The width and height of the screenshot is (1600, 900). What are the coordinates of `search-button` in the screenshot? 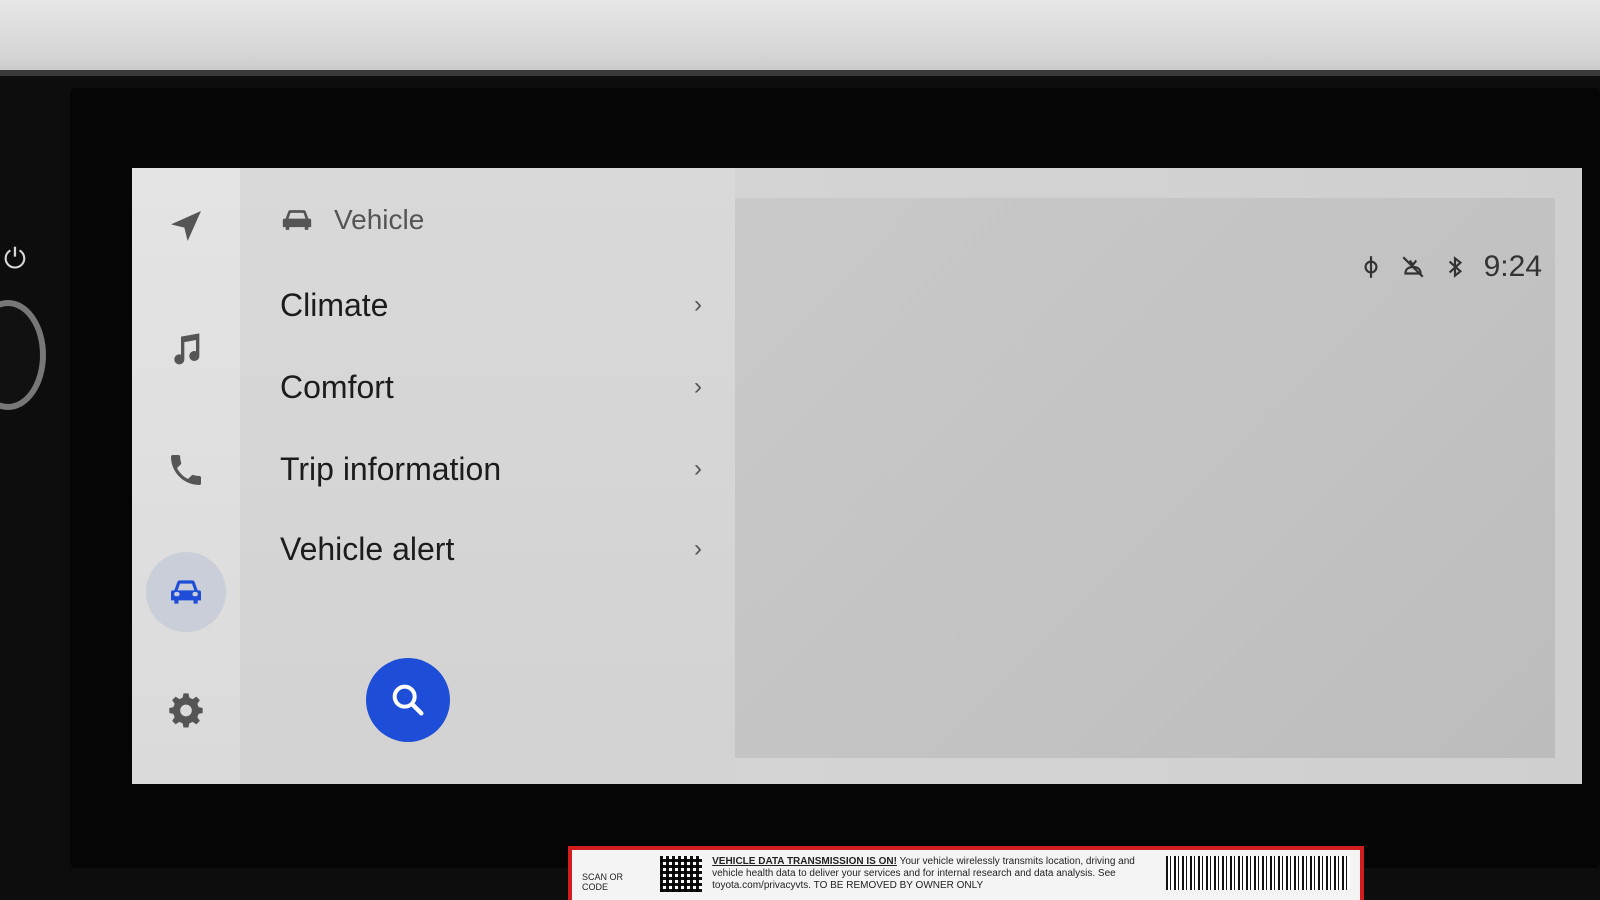 It's located at (408, 700).